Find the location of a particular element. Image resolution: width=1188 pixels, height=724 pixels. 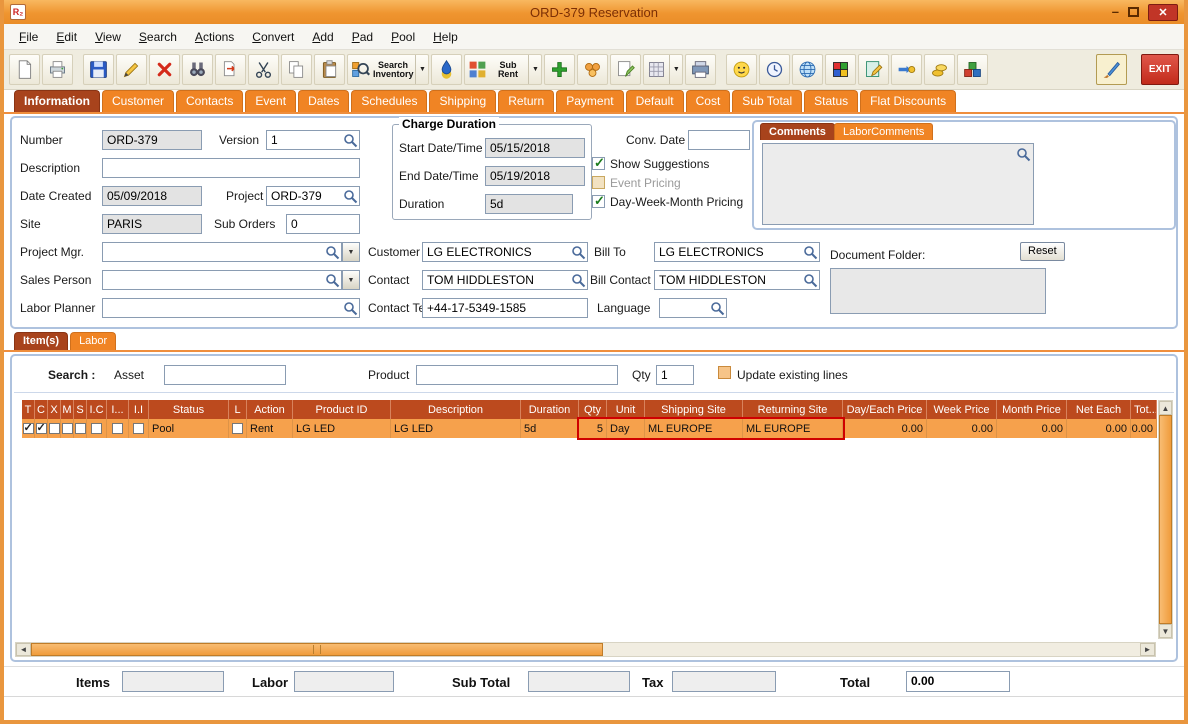

smiley-button is located at coordinates (741, 69).